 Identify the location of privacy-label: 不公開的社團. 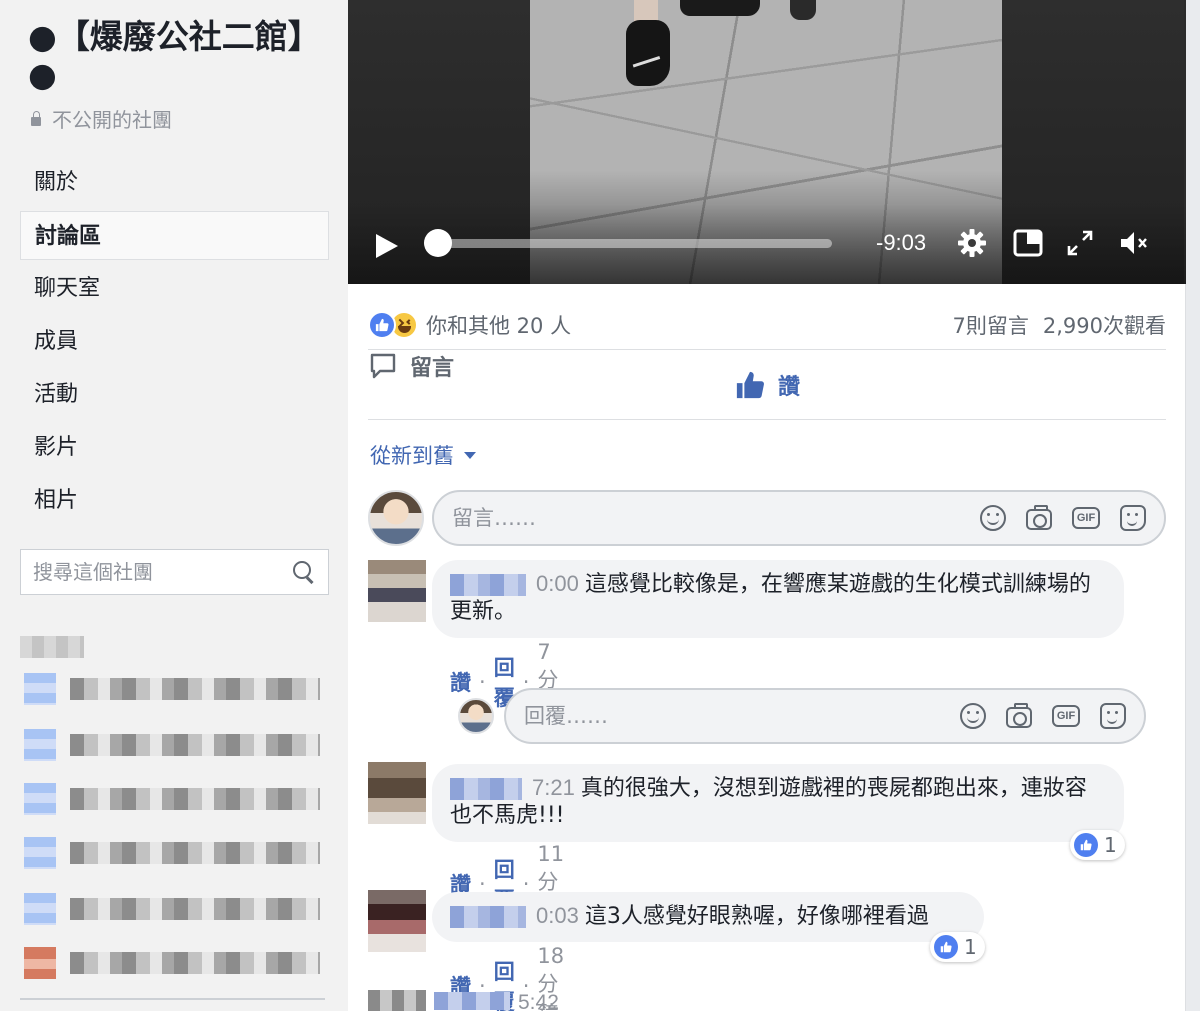
(112, 120).